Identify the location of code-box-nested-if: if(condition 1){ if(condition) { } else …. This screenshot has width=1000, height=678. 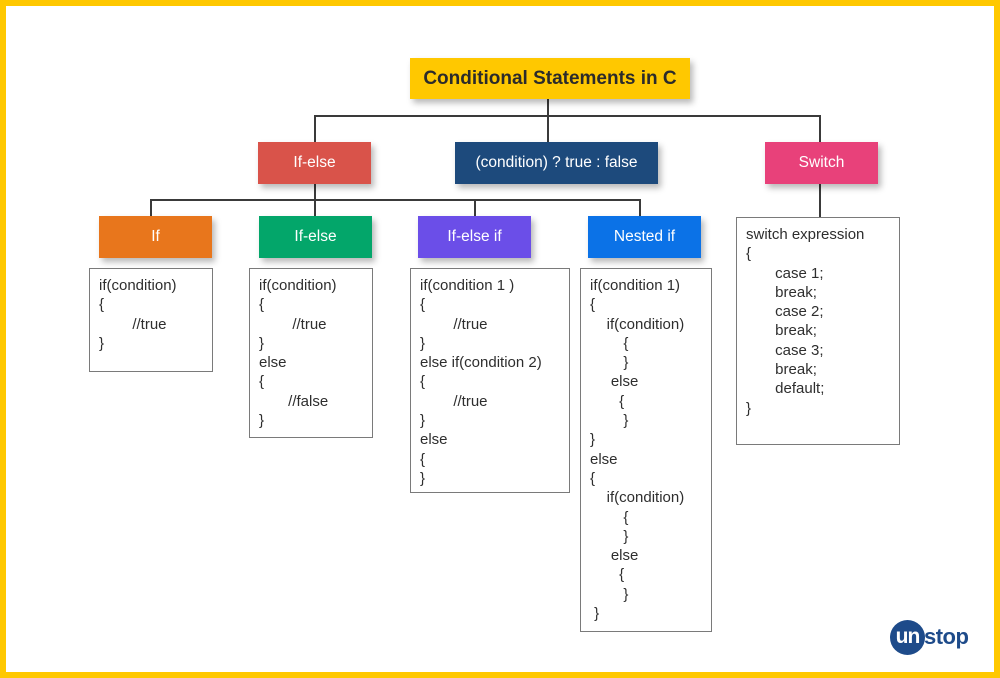
(646, 450).